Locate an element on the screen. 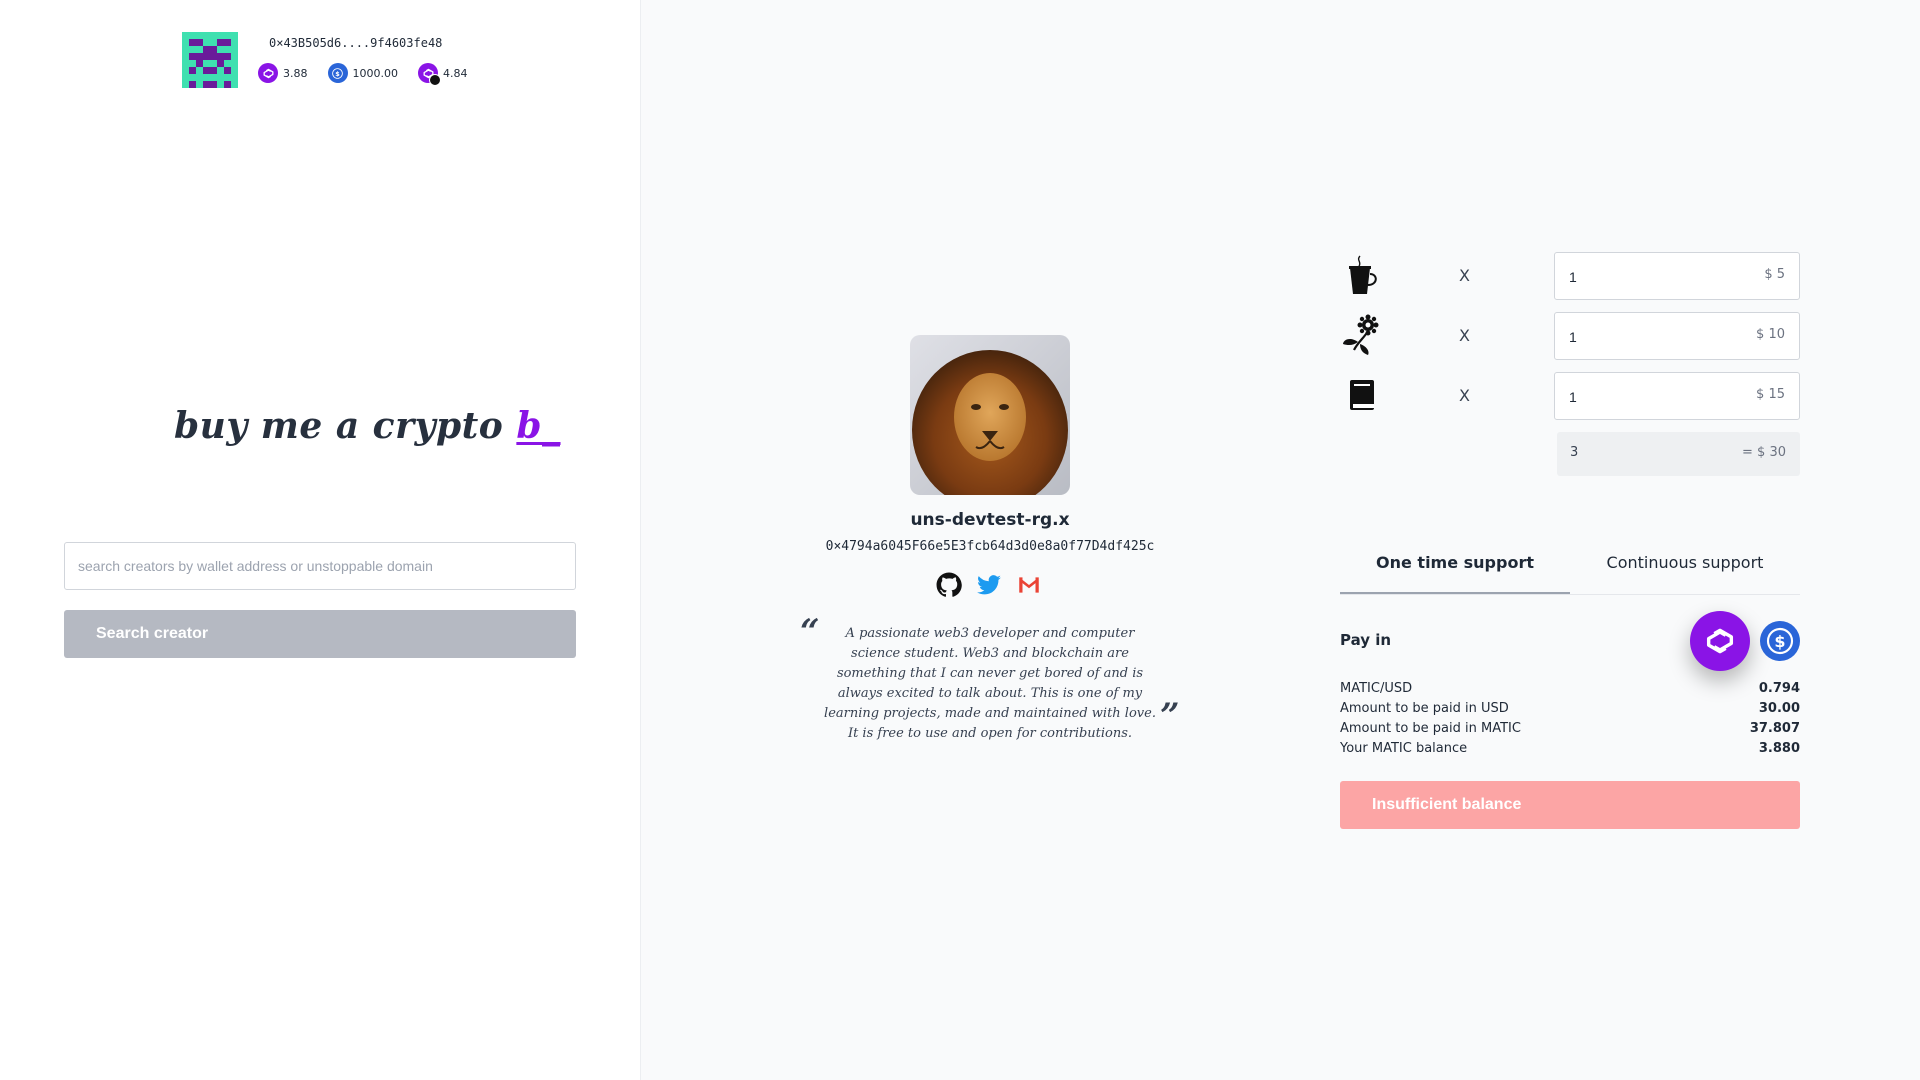  creator-avatar is located at coordinates (990, 415).